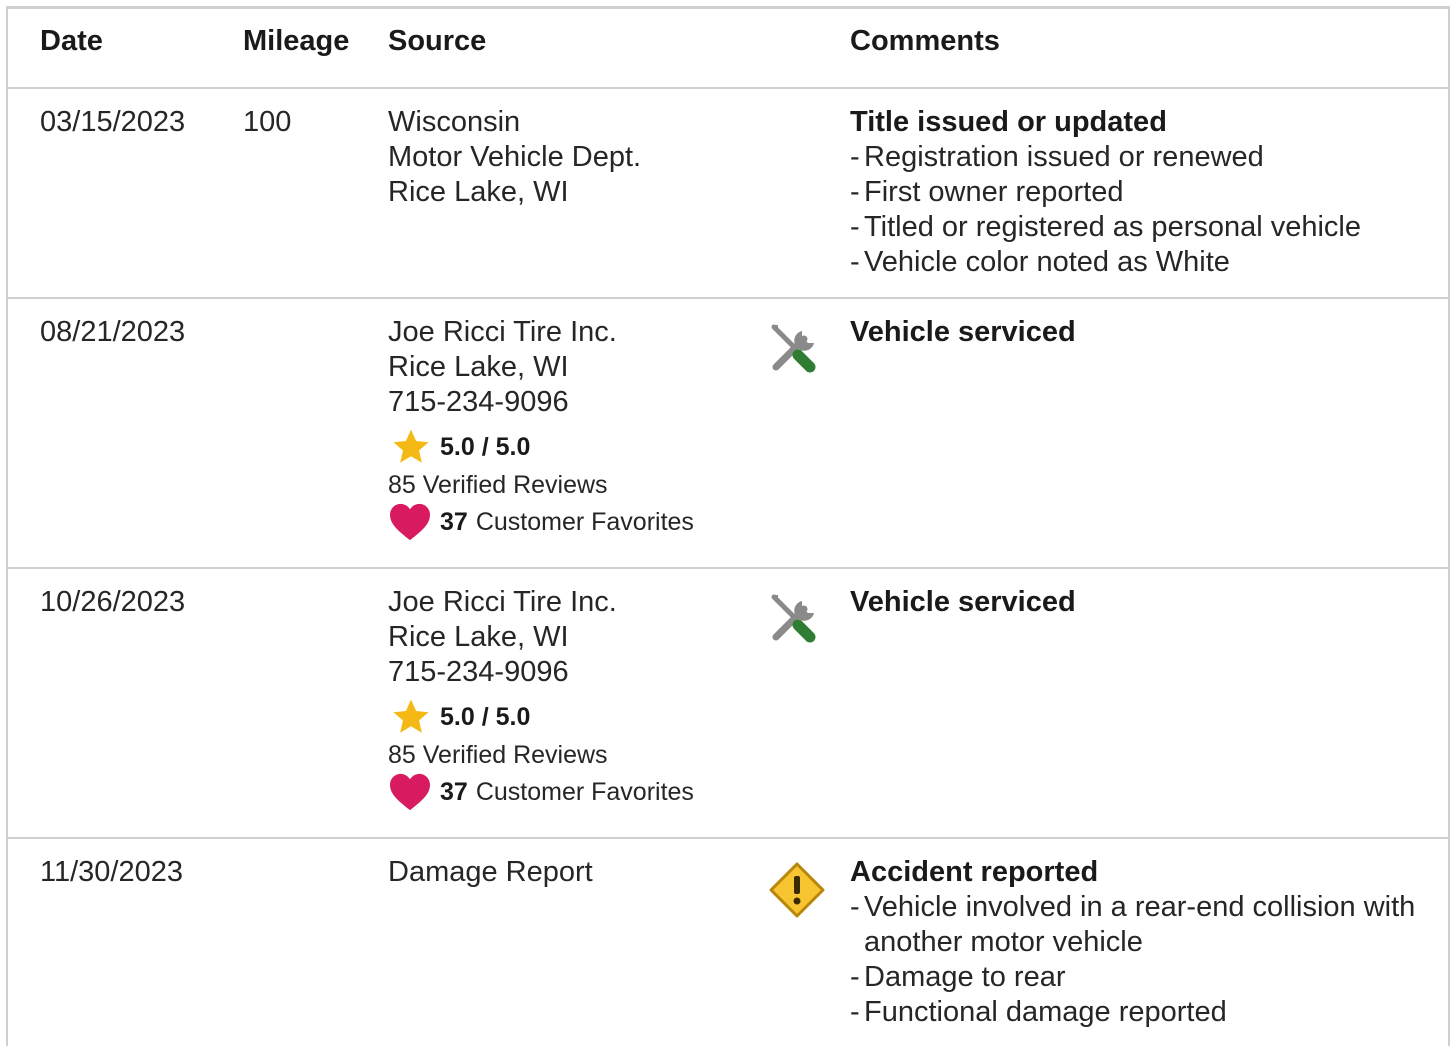  What do you see at coordinates (113, 122) in the screenshot?
I see `record-date: 03/15/2023` at bounding box center [113, 122].